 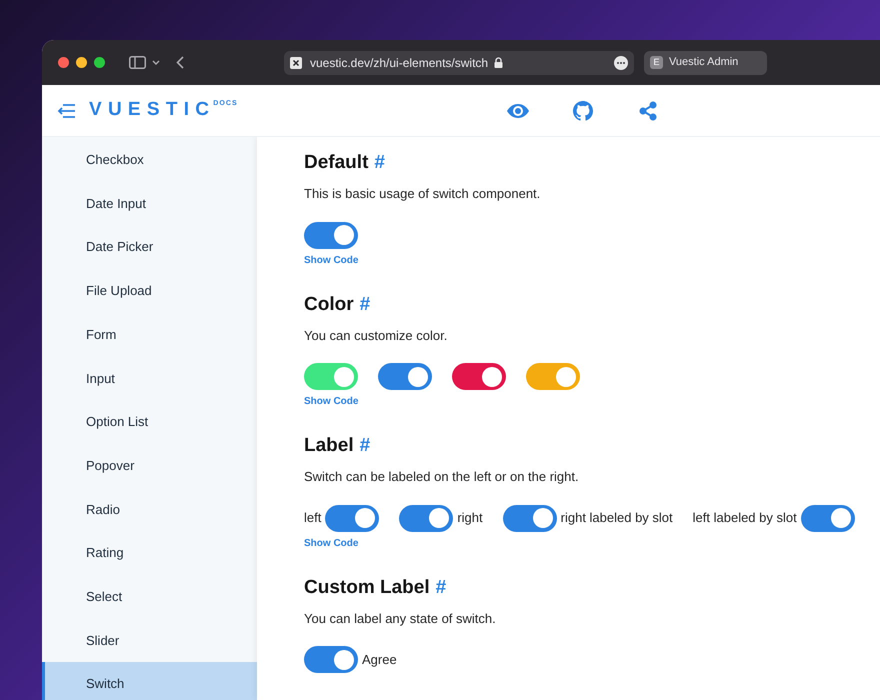 I want to click on section-heading: Default, so click(x=336, y=163).